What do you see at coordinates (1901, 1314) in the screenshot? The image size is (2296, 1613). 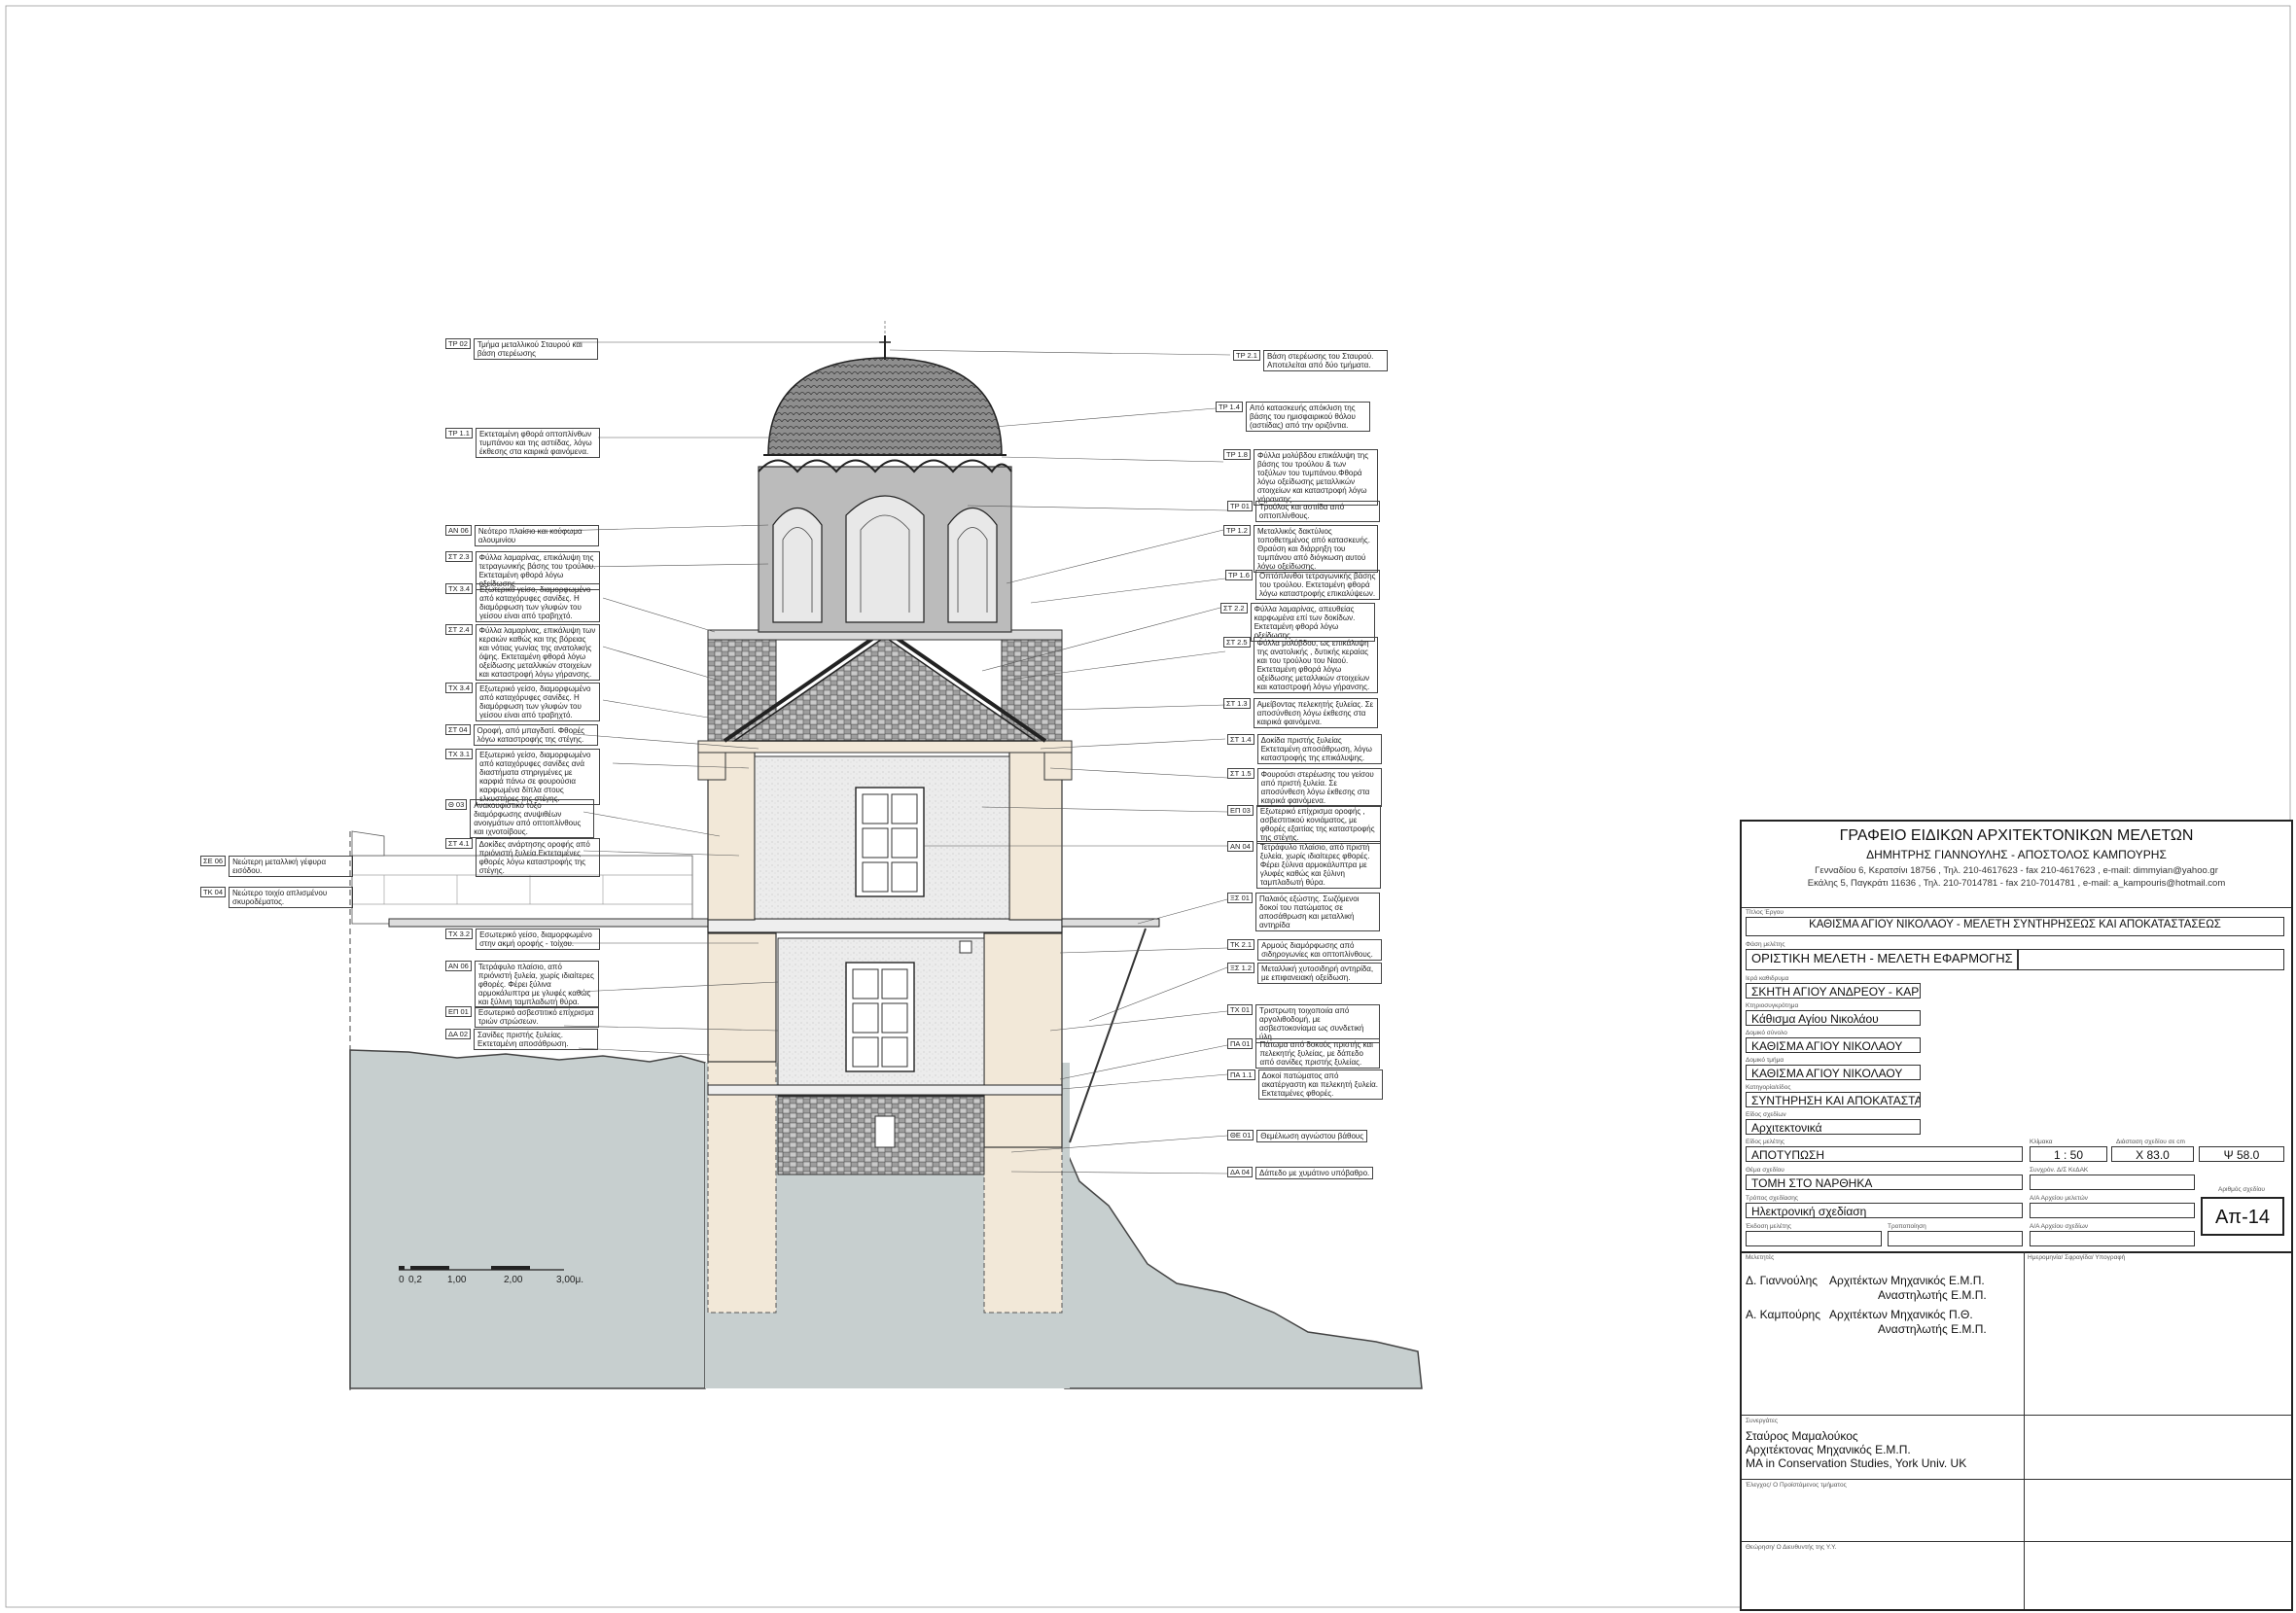 I see `designer-2-title-1: Αρχιτέκτων Μηχανικός Π.Θ.` at bounding box center [1901, 1314].